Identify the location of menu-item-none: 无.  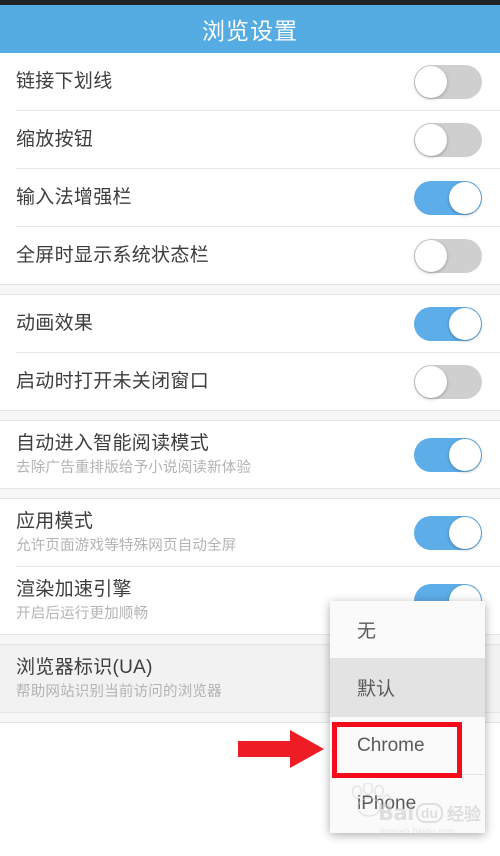
(407, 630).